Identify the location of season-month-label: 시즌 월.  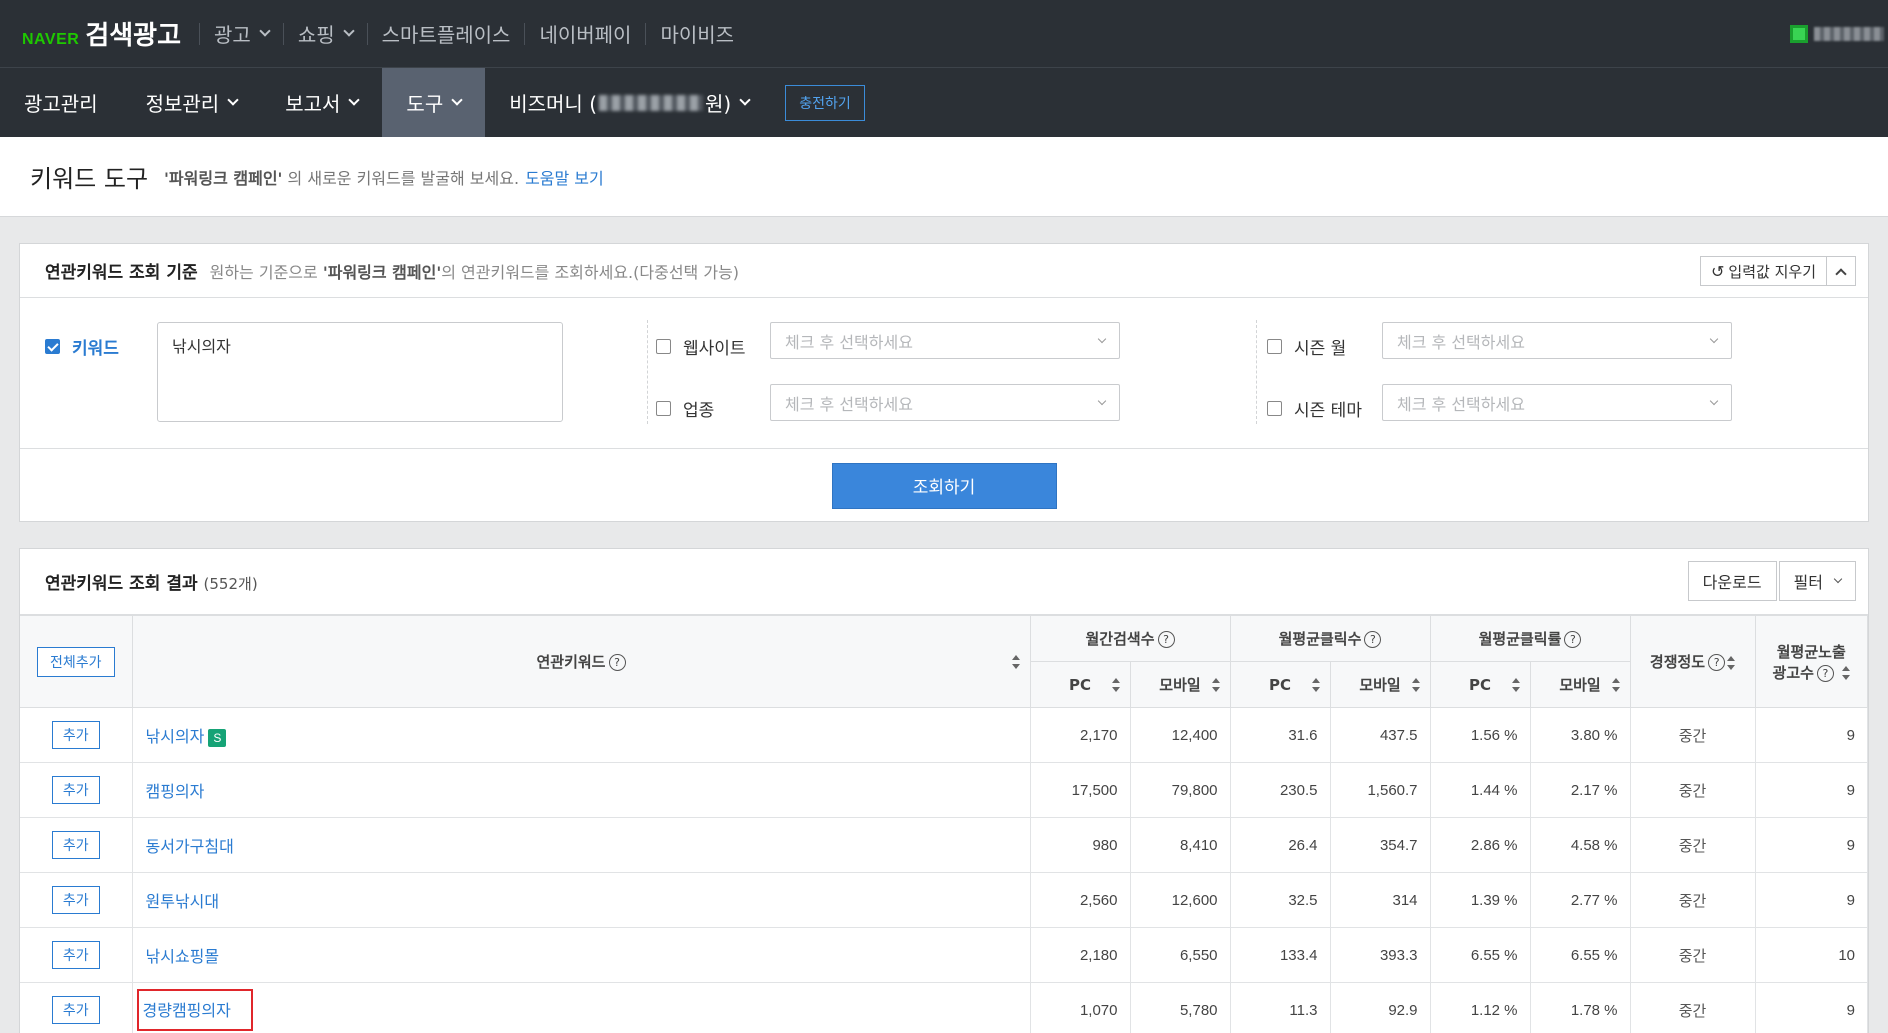
(1320, 349).